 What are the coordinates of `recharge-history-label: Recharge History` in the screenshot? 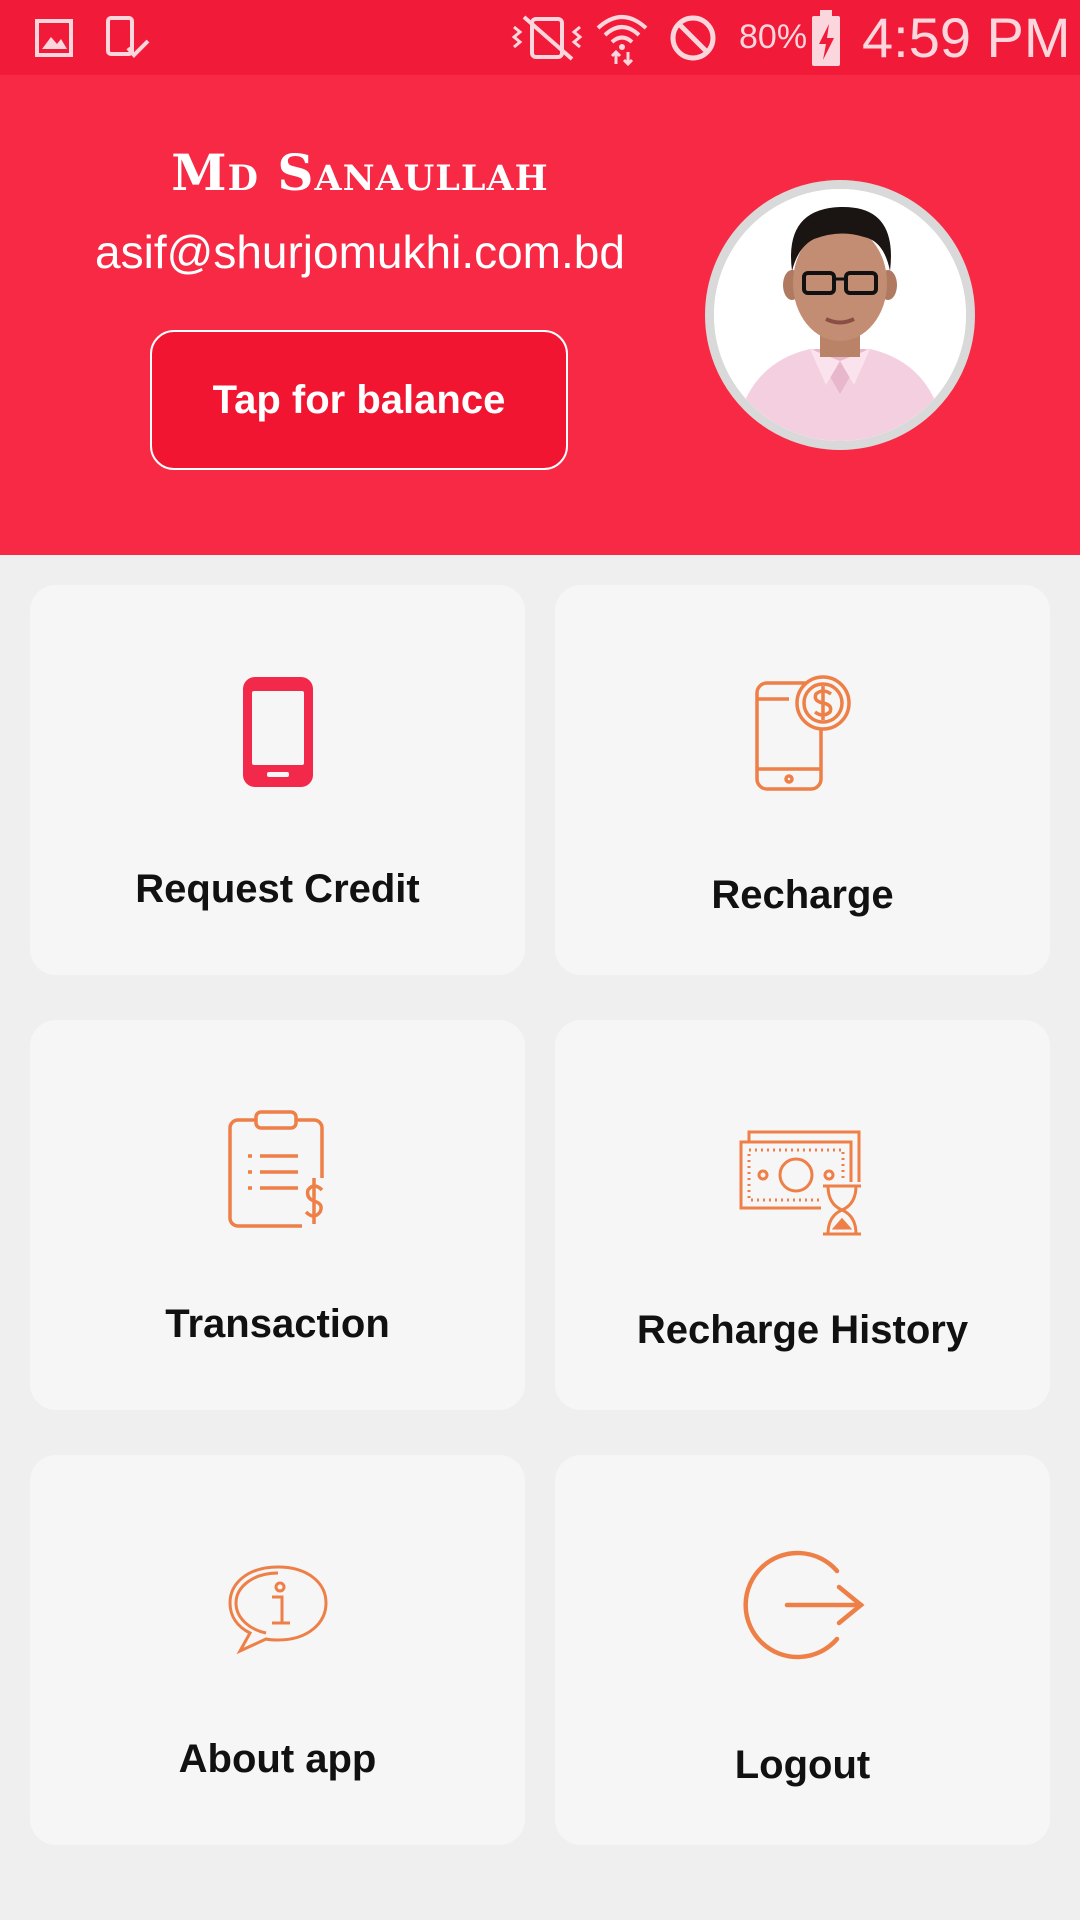 It's located at (802, 1330).